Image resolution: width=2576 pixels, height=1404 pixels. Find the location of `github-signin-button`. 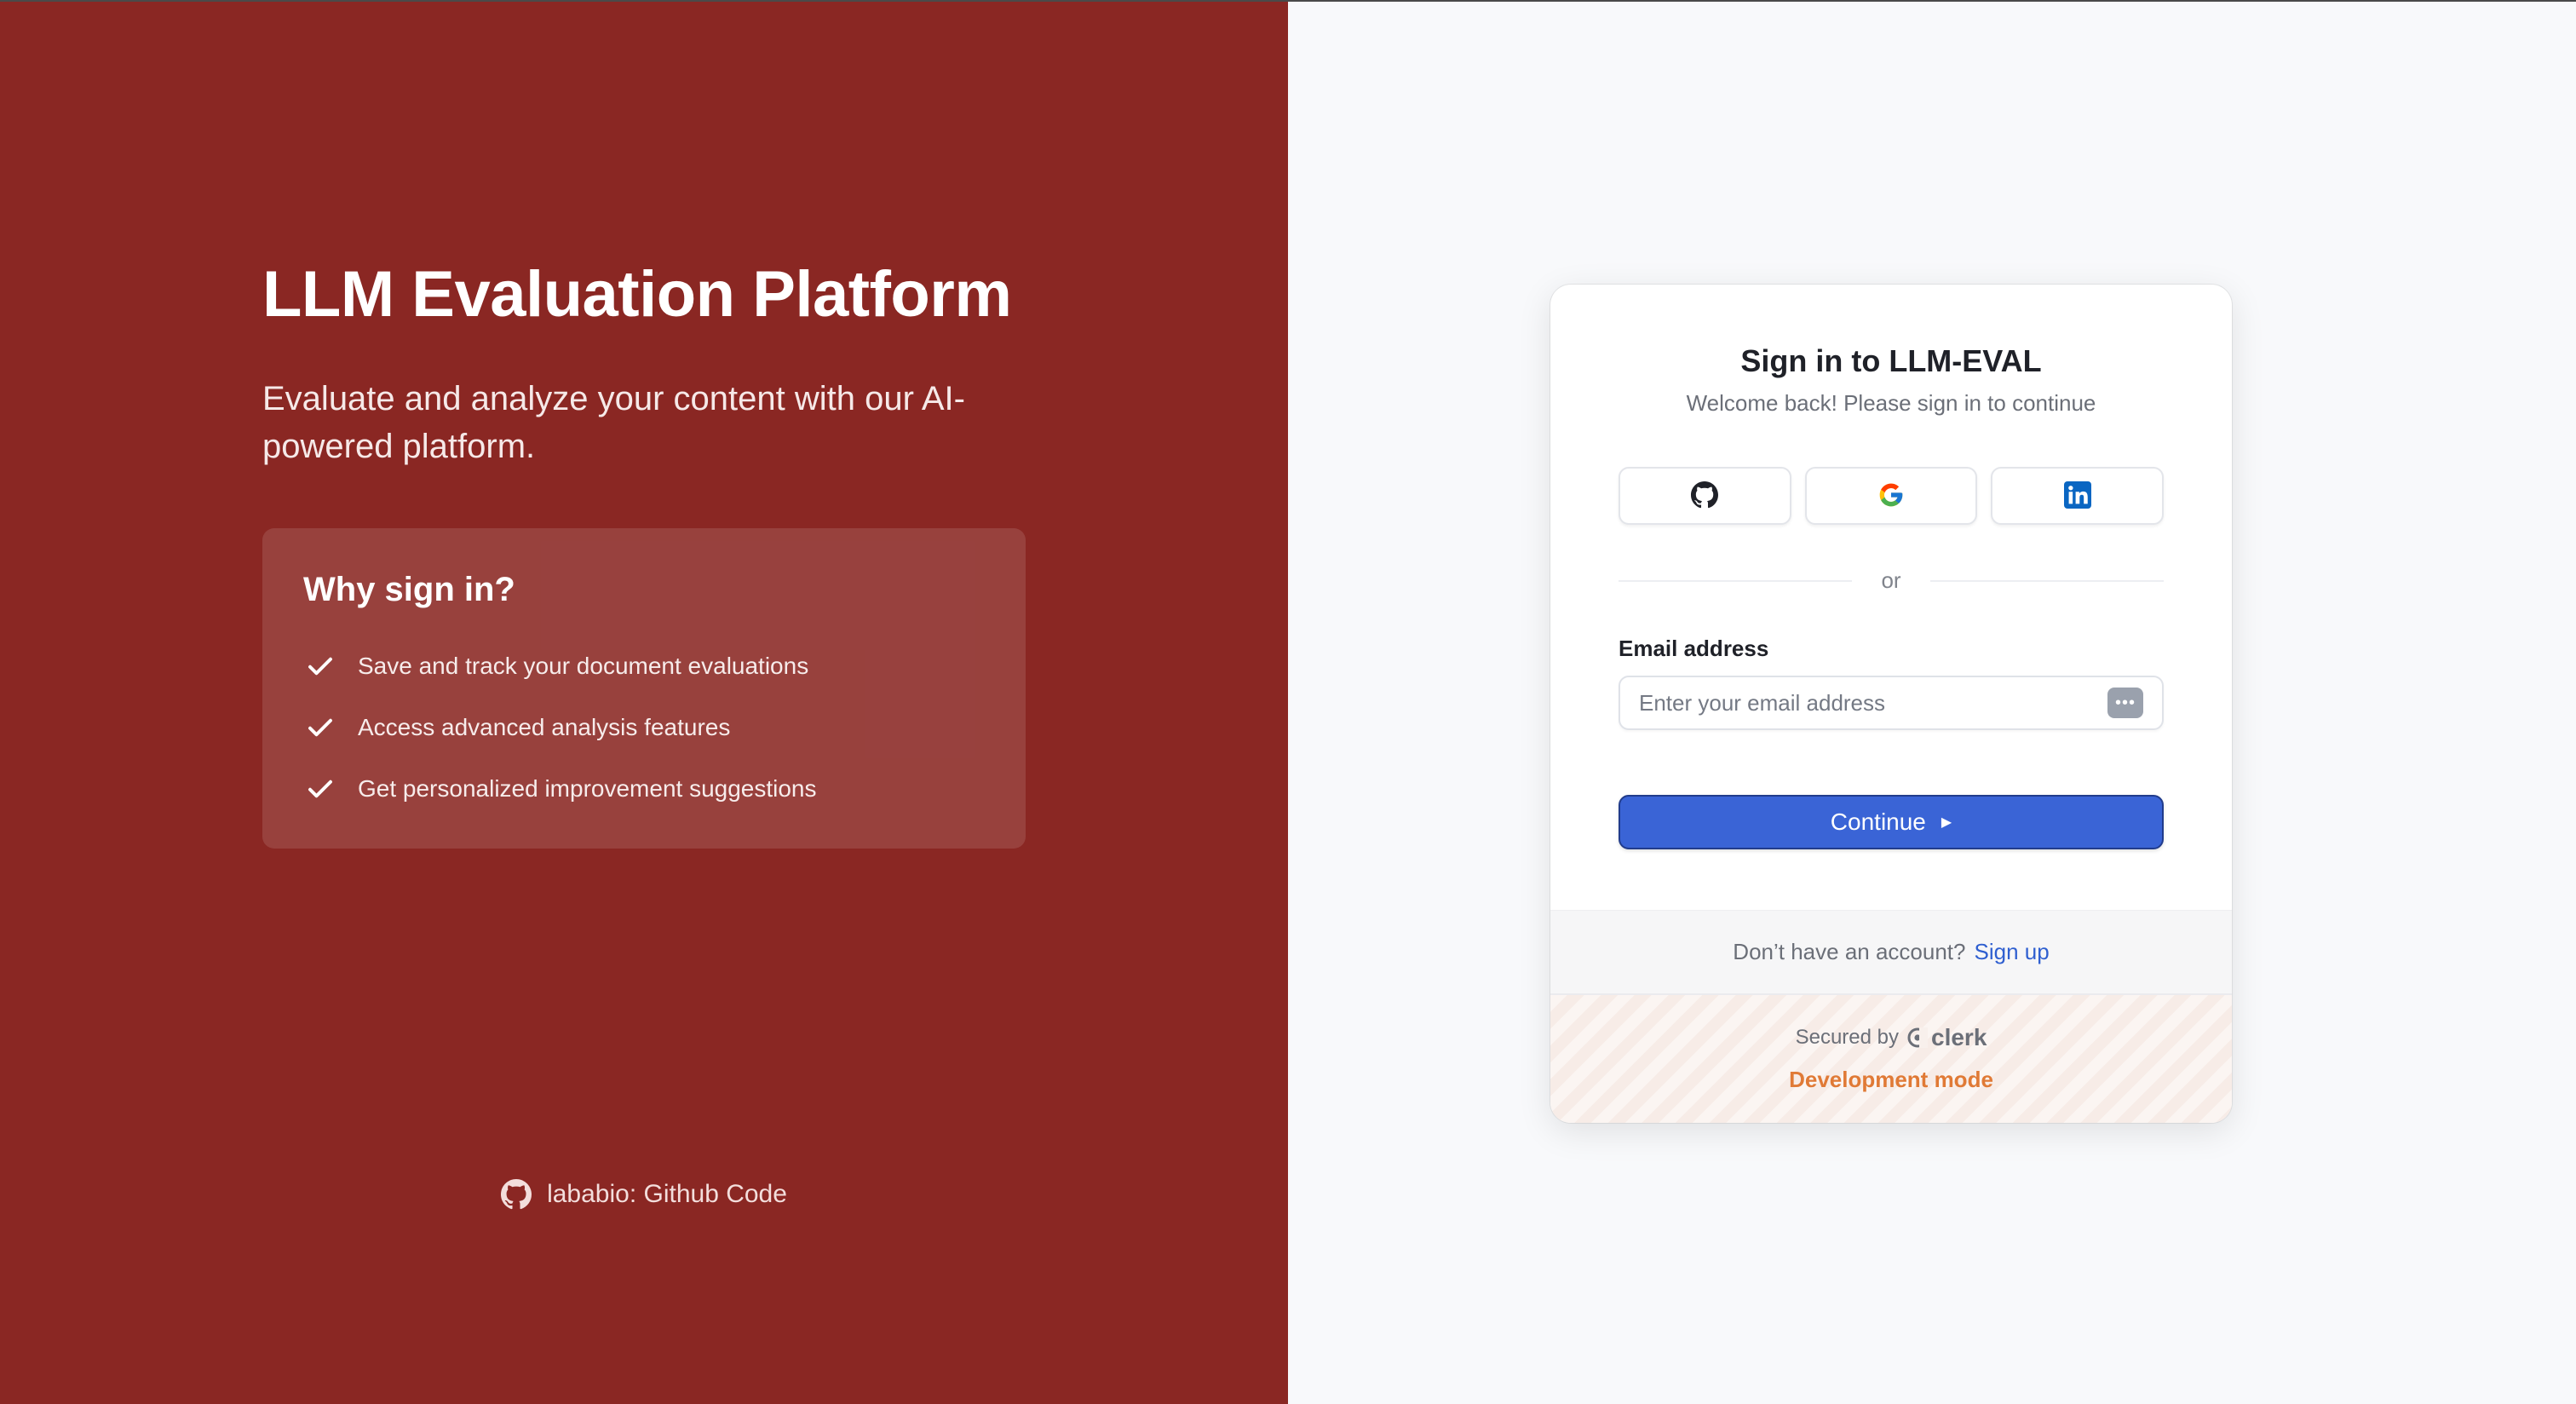

github-signin-button is located at coordinates (1705, 496).